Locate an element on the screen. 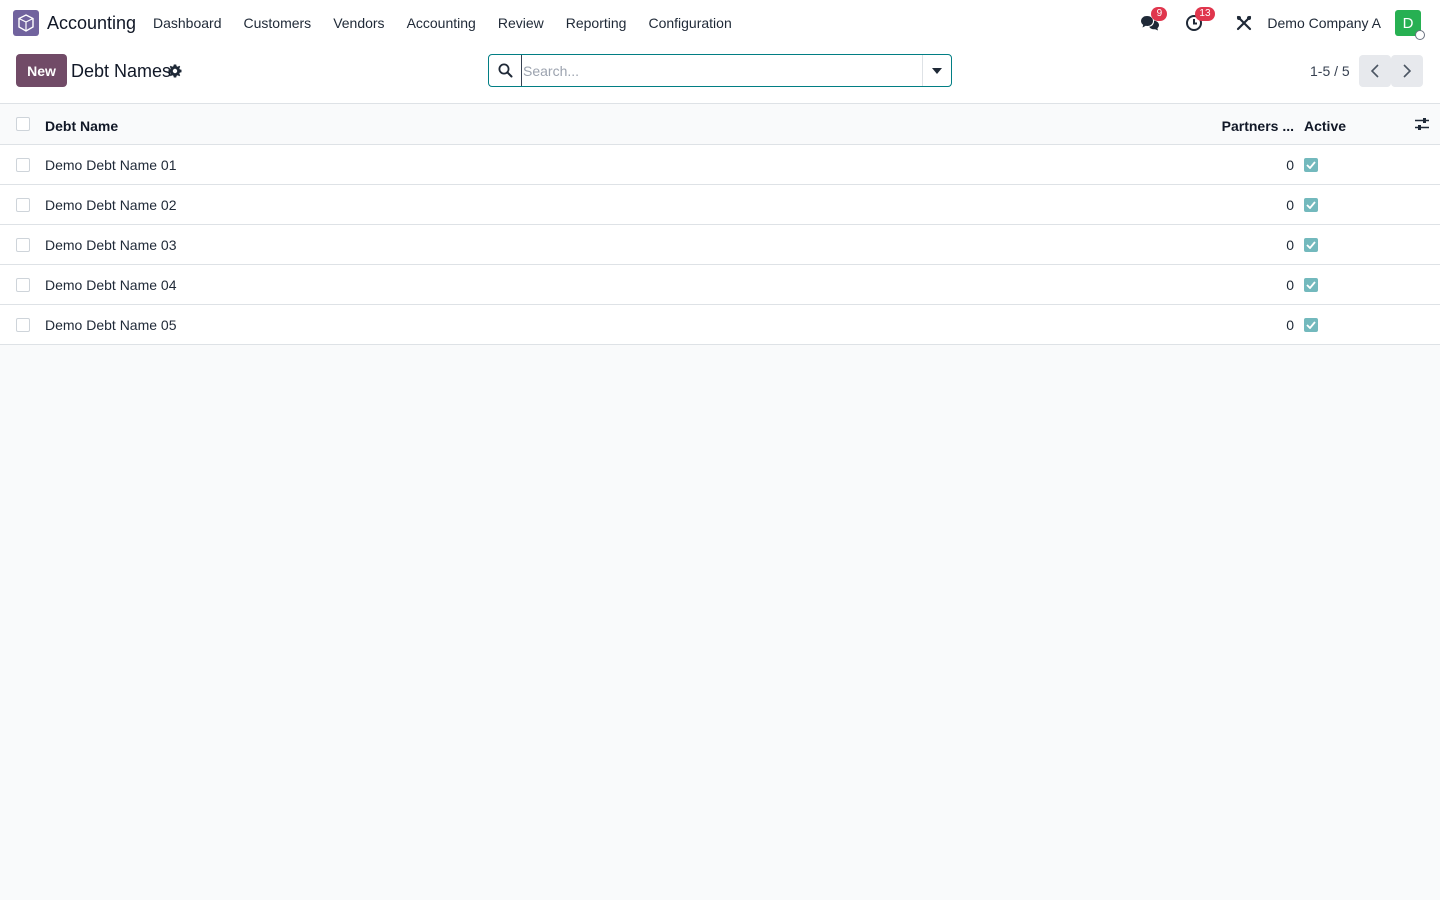 The image size is (1440, 900). debt-name-cell: Demo Debt Name 03 is located at coordinates (111, 245).